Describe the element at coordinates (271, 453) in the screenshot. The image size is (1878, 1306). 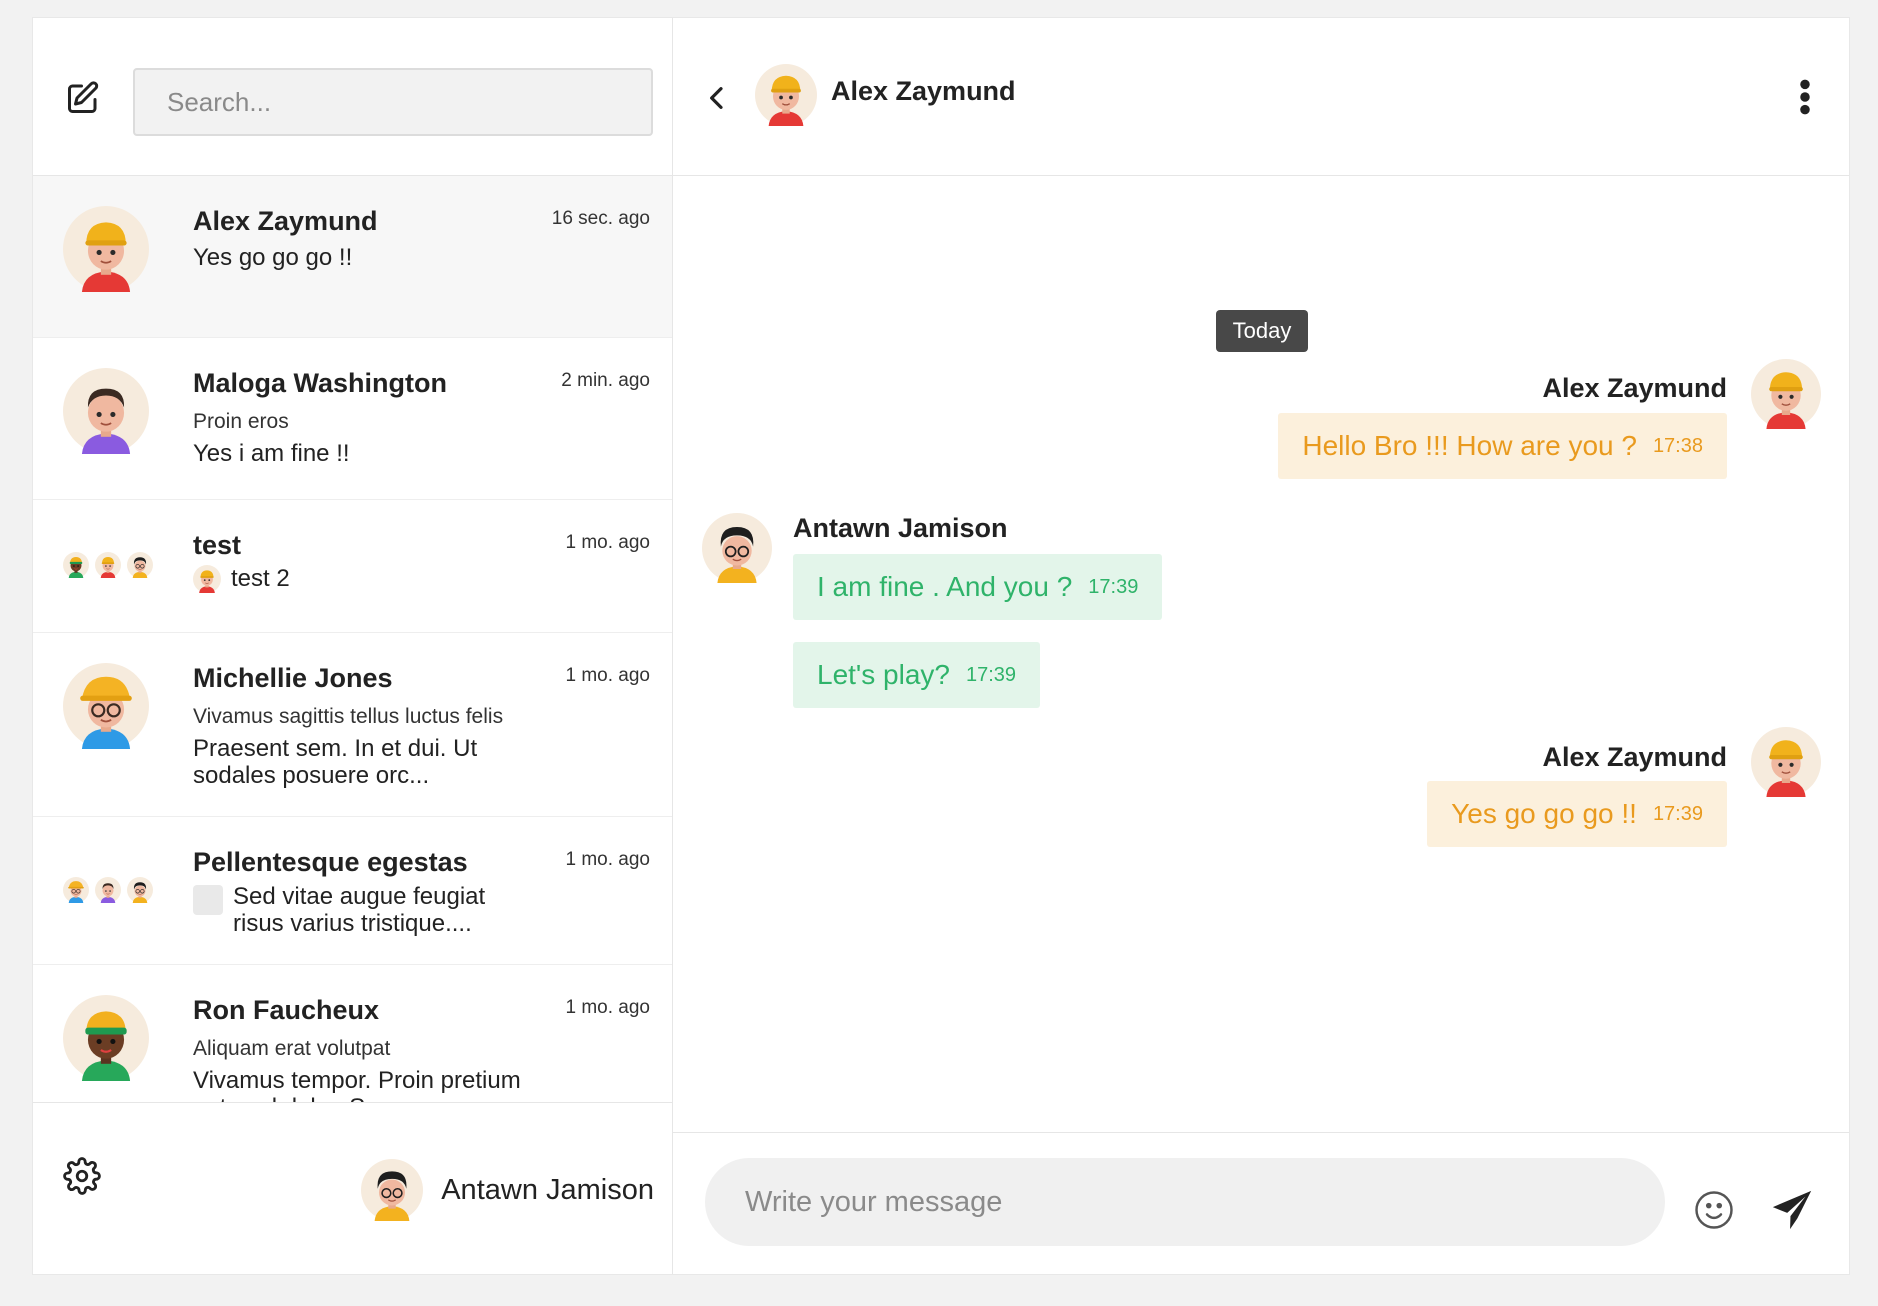
I see `conversation-preview: Yes i am fine !!` at that location.